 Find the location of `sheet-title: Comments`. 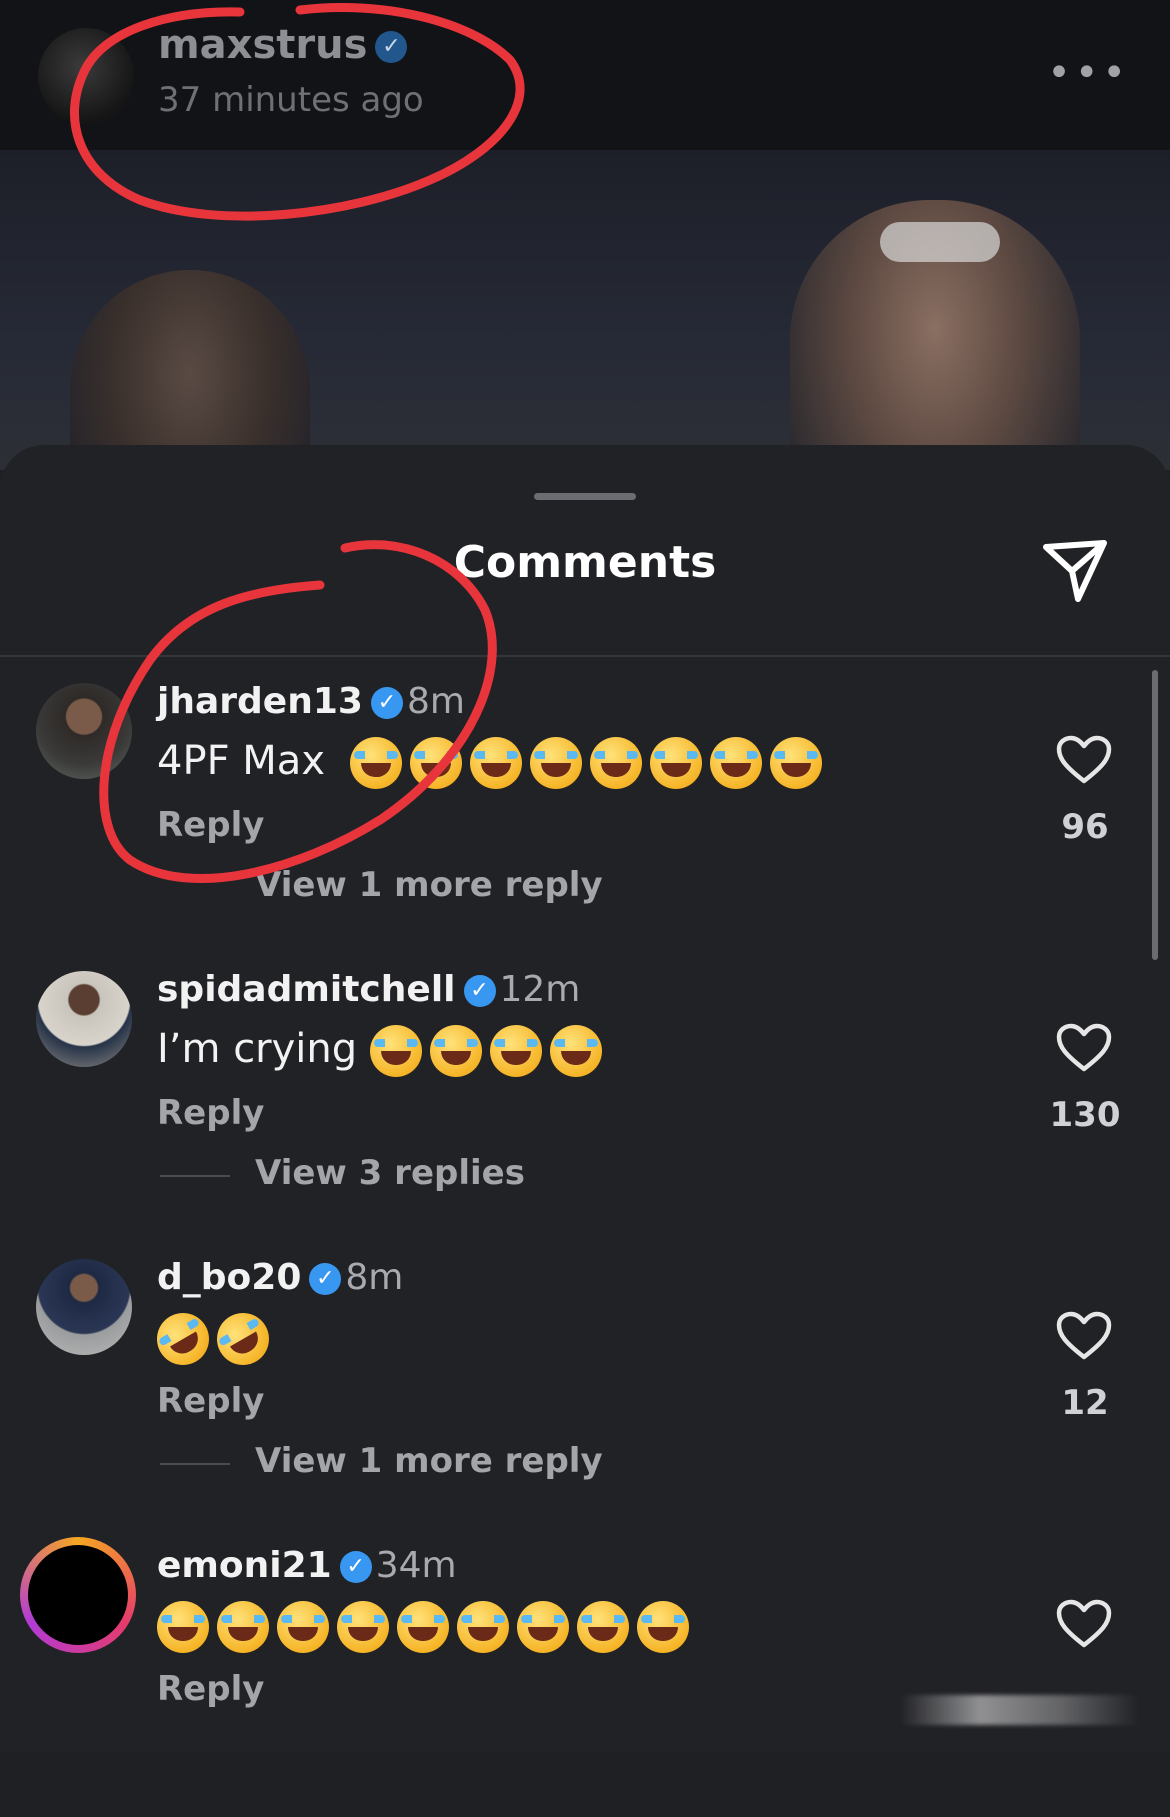

sheet-title: Comments is located at coordinates (585, 562).